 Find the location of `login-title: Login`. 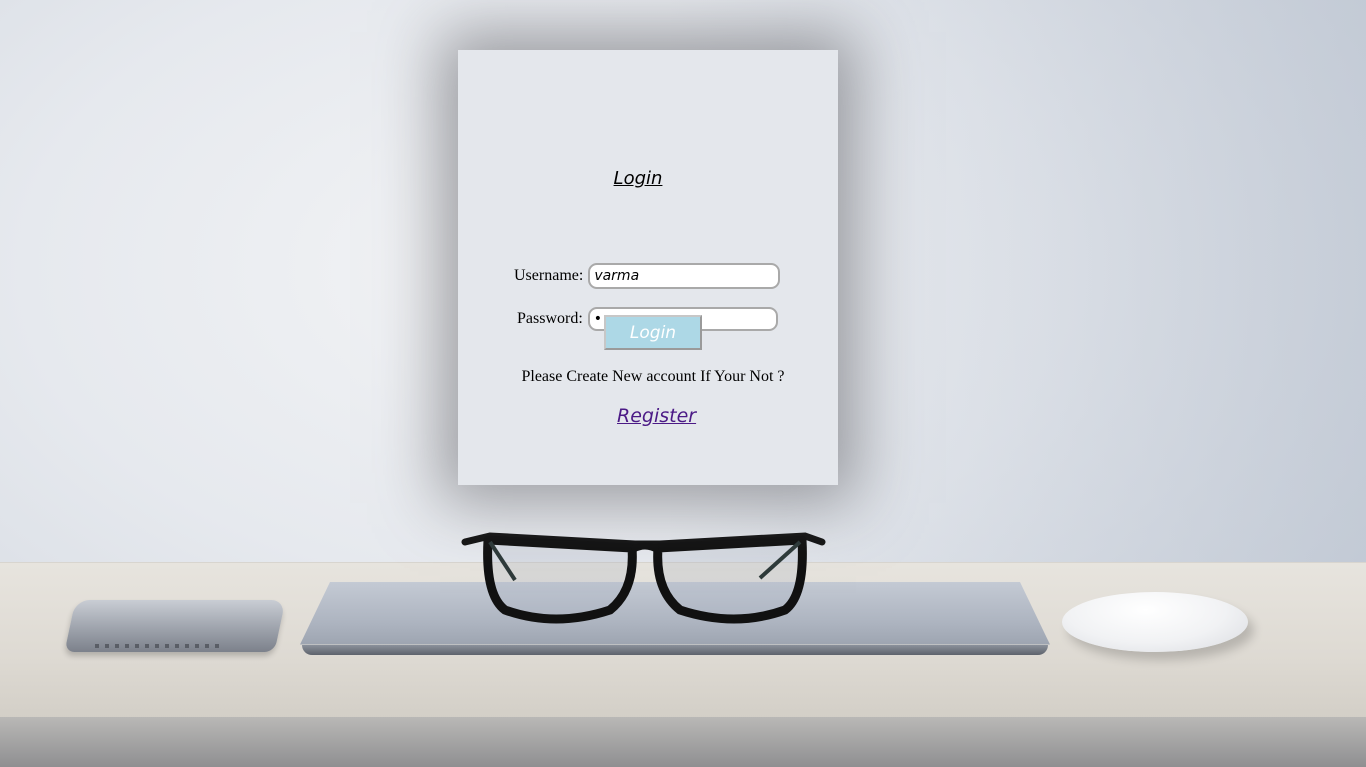

login-title: Login is located at coordinates (648, 178).